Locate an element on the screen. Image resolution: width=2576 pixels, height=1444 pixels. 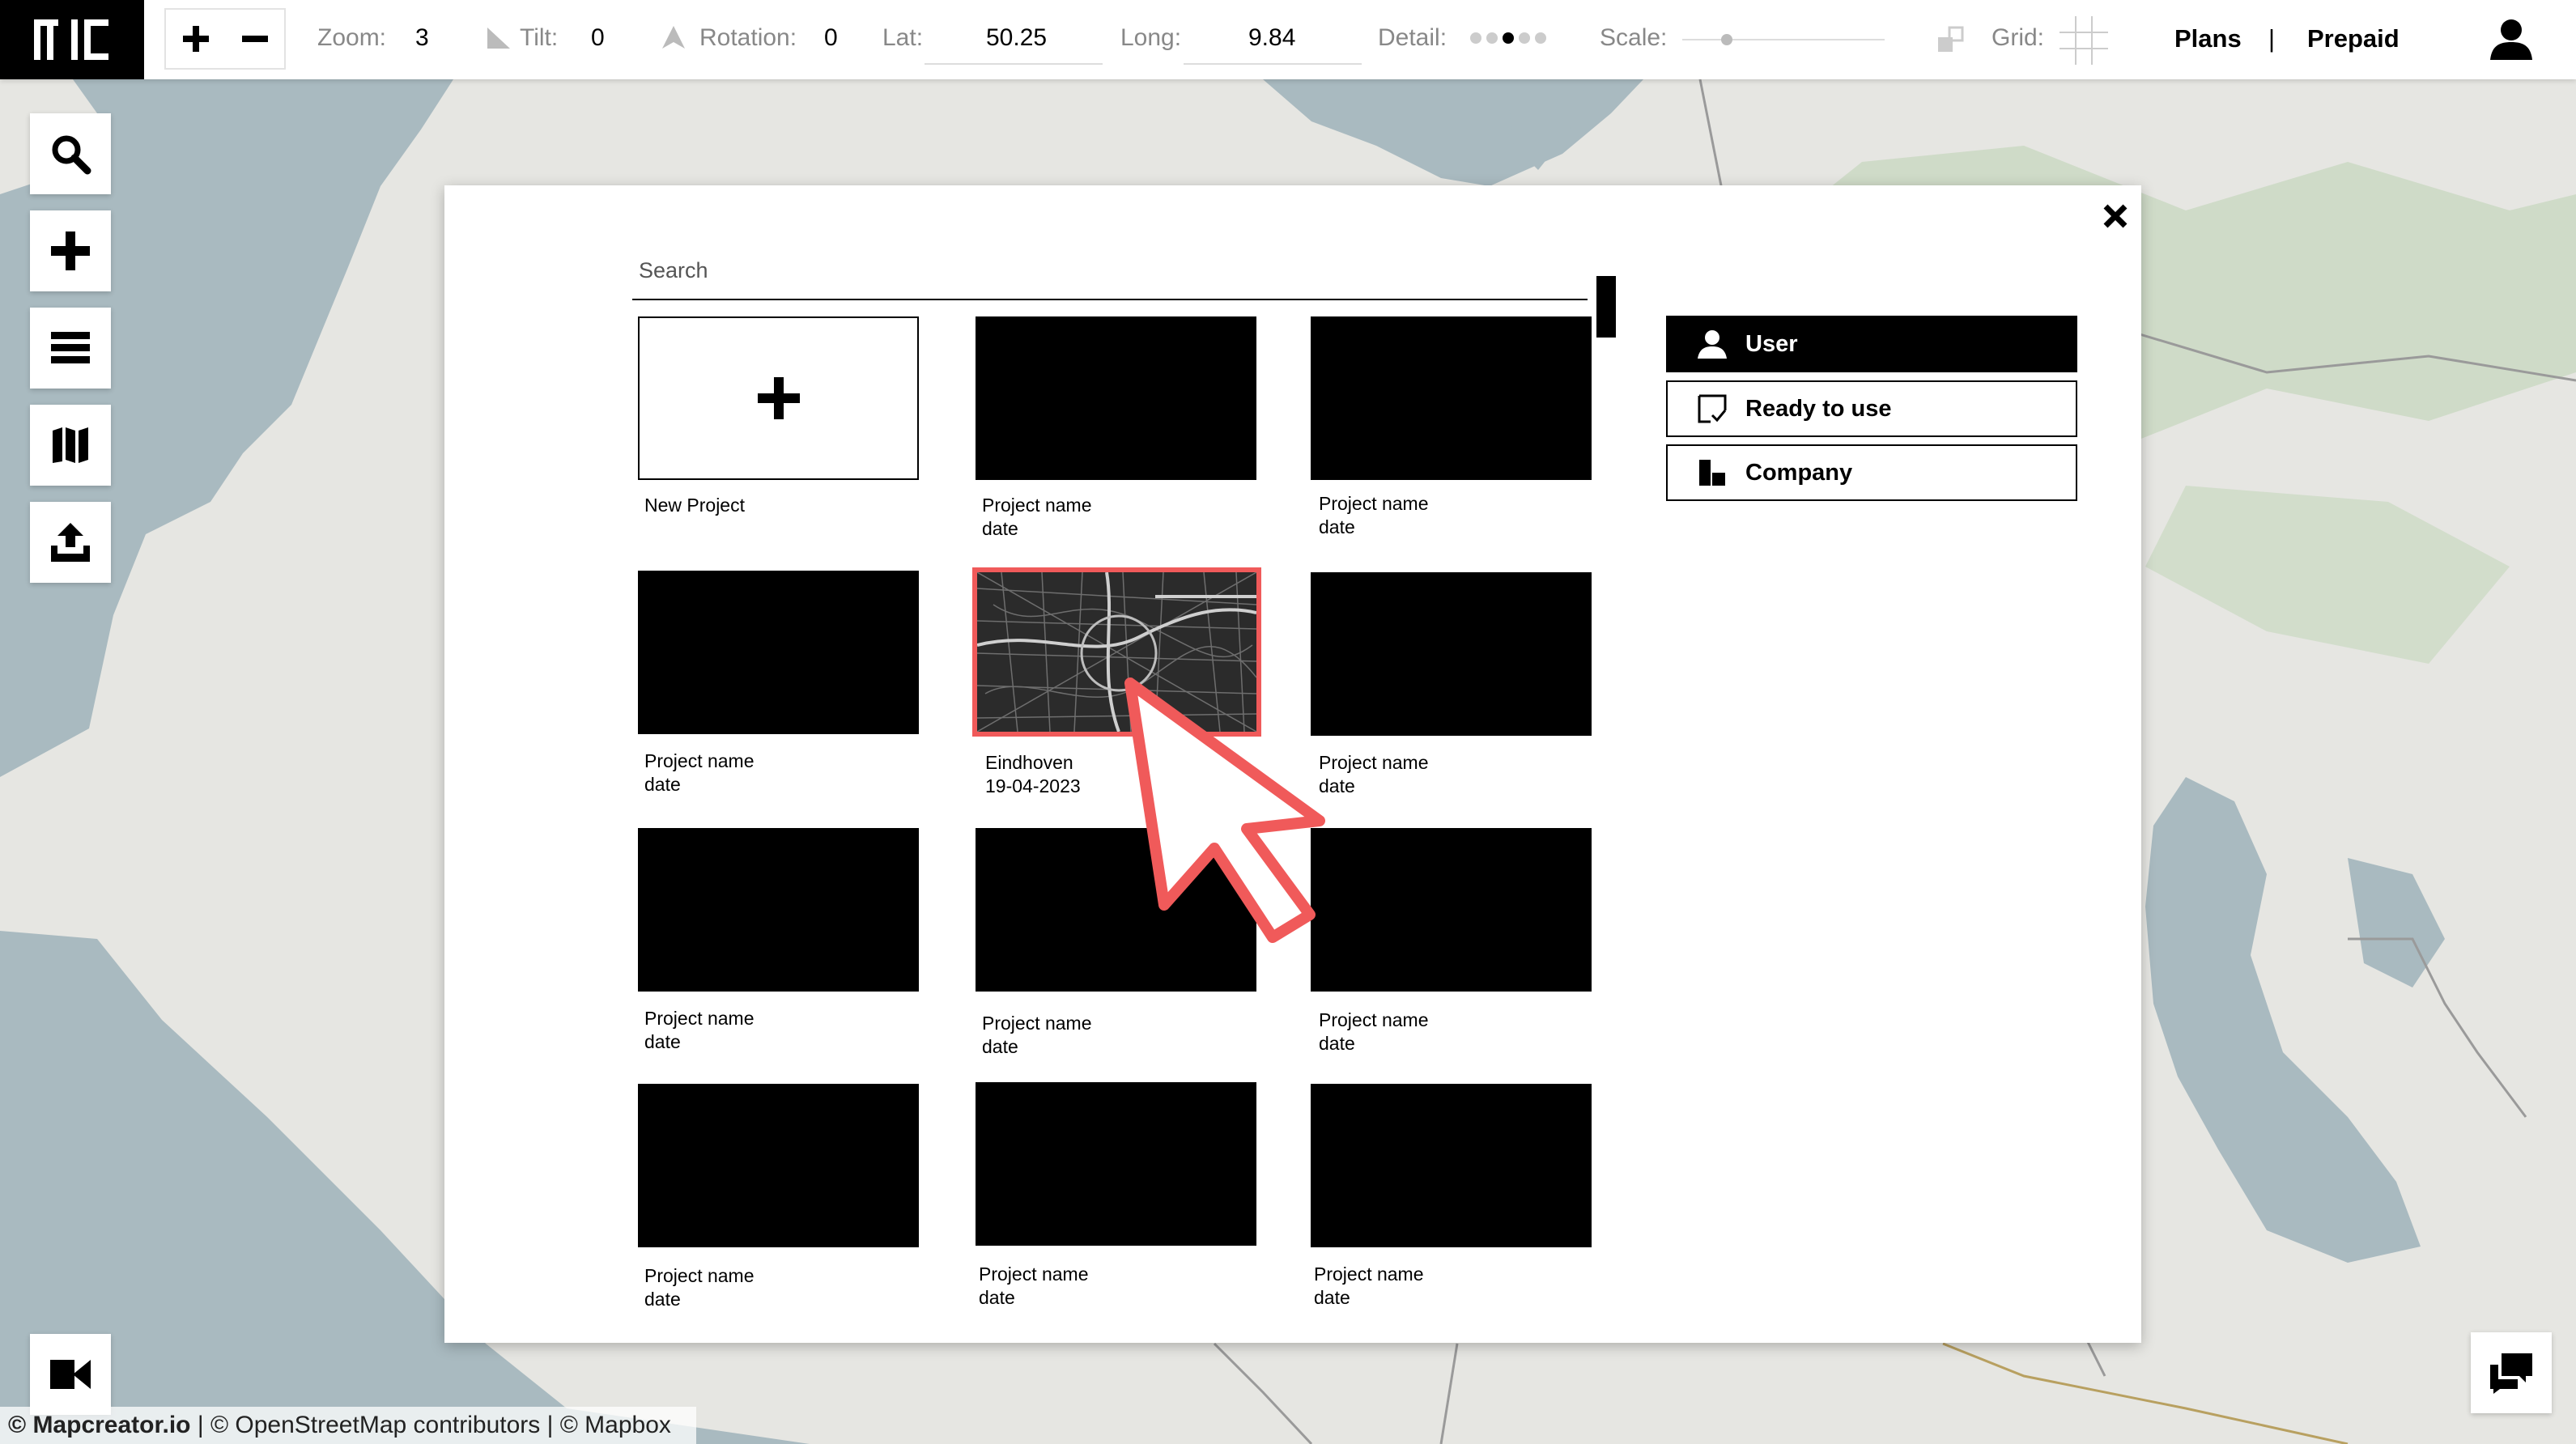
zoom-value: 3 is located at coordinates (422, 38).